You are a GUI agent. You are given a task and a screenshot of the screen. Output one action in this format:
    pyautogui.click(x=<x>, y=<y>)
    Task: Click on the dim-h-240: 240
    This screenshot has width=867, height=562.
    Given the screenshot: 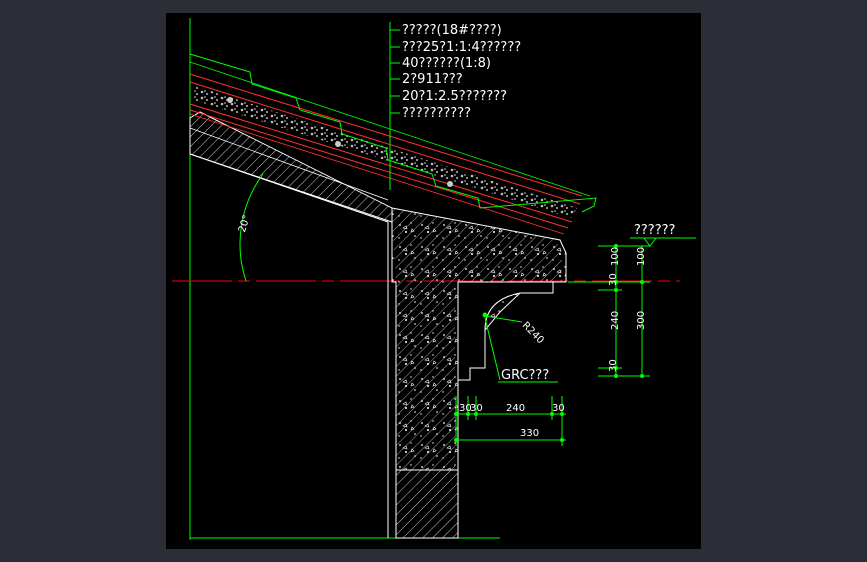 What is the action you would take?
    pyautogui.click(x=515, y=408)
    